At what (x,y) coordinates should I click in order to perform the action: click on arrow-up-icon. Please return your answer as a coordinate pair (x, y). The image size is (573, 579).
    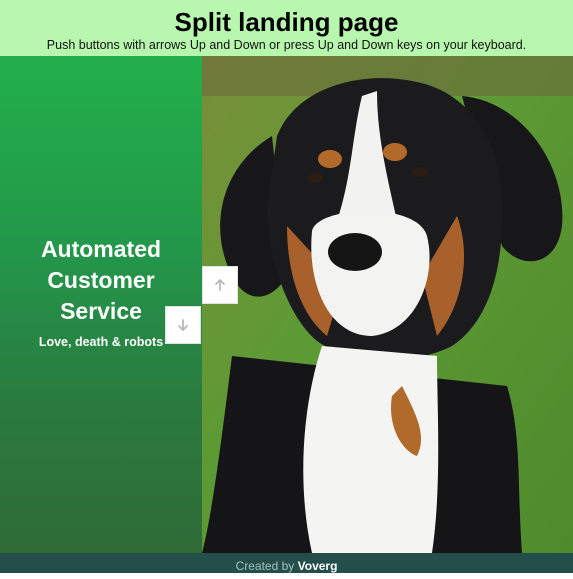
    Looking at the image, I should click on (220, 285).